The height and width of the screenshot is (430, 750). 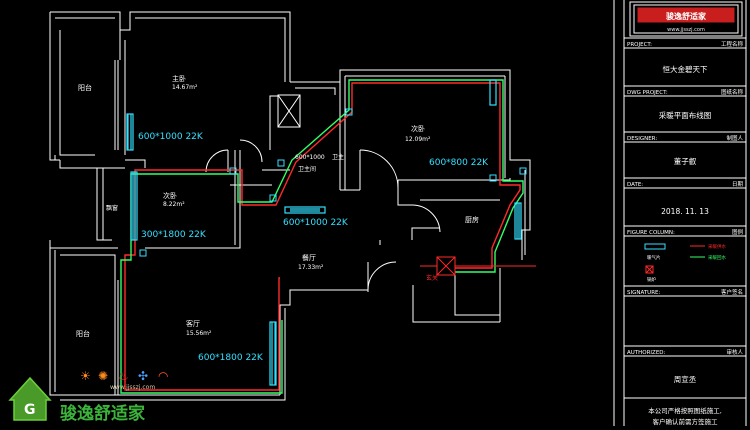 What do you see at coordinates (174, 235) in the screenshot?
I see `radiator-label-4: 300*1800 22K` at bounding box center [174, 235].